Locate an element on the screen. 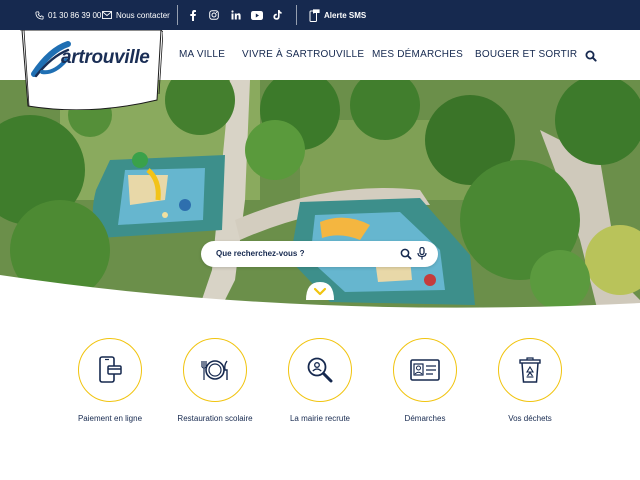 The width and height of the screenshot is (640, 480). quick-access-recrutement: La mairie recrute is located at coordinates (320, 380).